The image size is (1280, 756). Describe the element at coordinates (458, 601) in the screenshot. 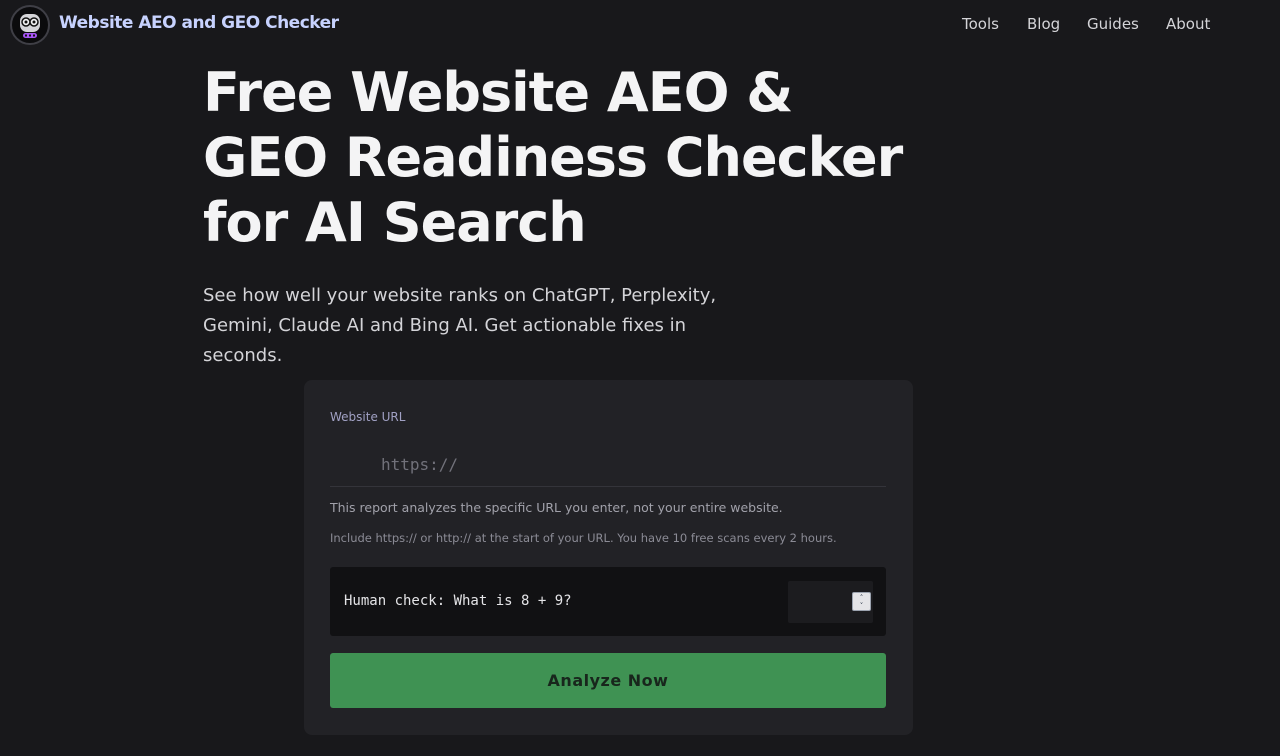

I see `human-check-label: Human check: What is 8 + 9?` at that location.